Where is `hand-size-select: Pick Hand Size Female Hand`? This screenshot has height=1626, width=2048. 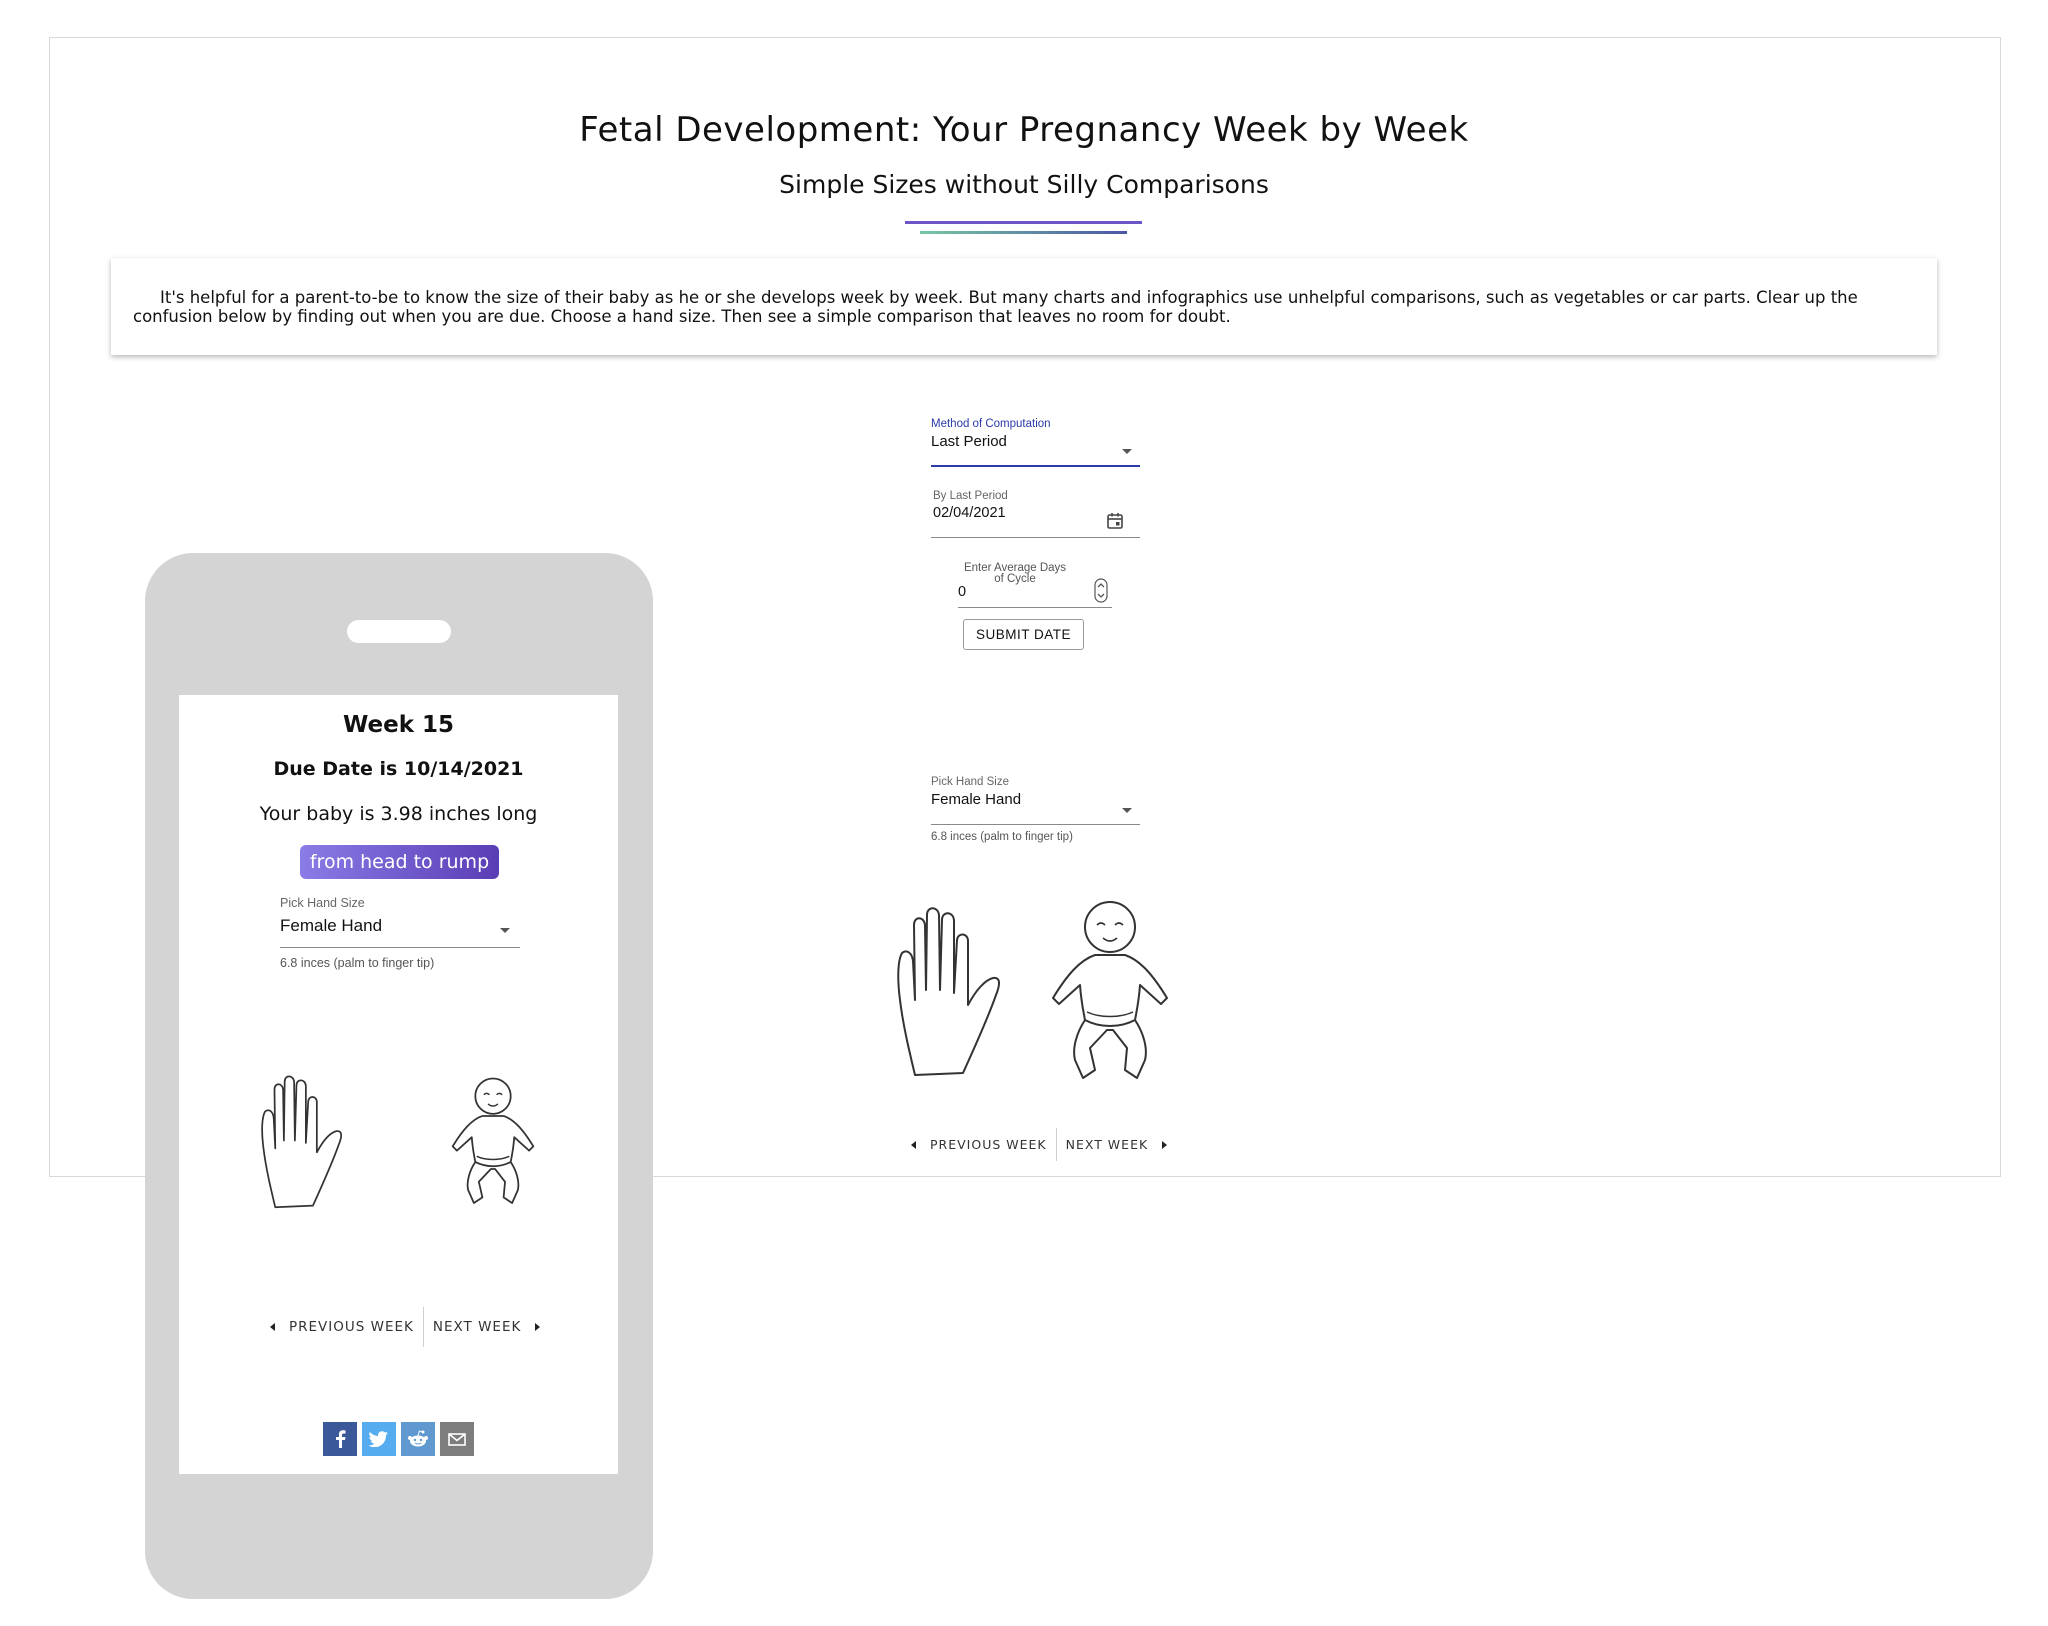
hand-size-select: Pick Hand Size Female Hand is located at coordinates (976, 792).